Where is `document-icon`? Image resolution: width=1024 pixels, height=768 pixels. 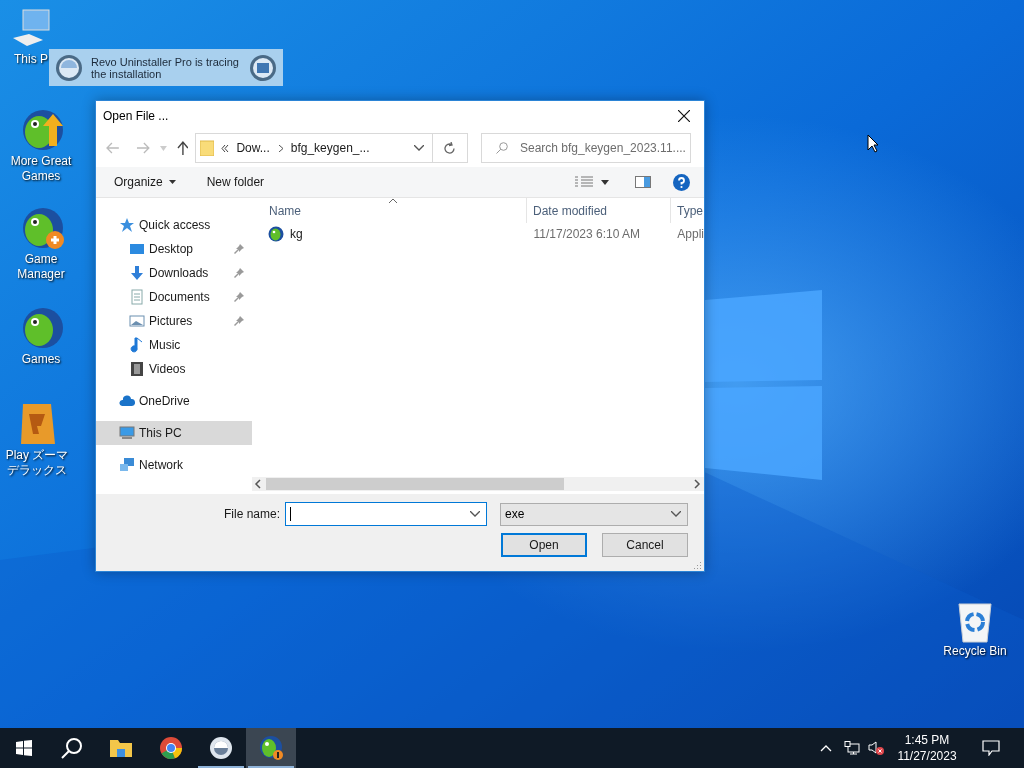
document-icon is located at coordinates (137, 297).